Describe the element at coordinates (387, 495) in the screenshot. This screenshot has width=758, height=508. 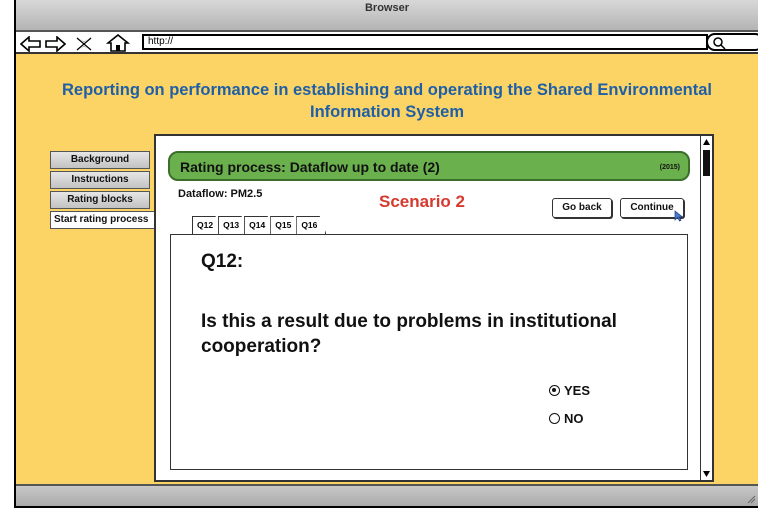
I see `status-bar` at that location.